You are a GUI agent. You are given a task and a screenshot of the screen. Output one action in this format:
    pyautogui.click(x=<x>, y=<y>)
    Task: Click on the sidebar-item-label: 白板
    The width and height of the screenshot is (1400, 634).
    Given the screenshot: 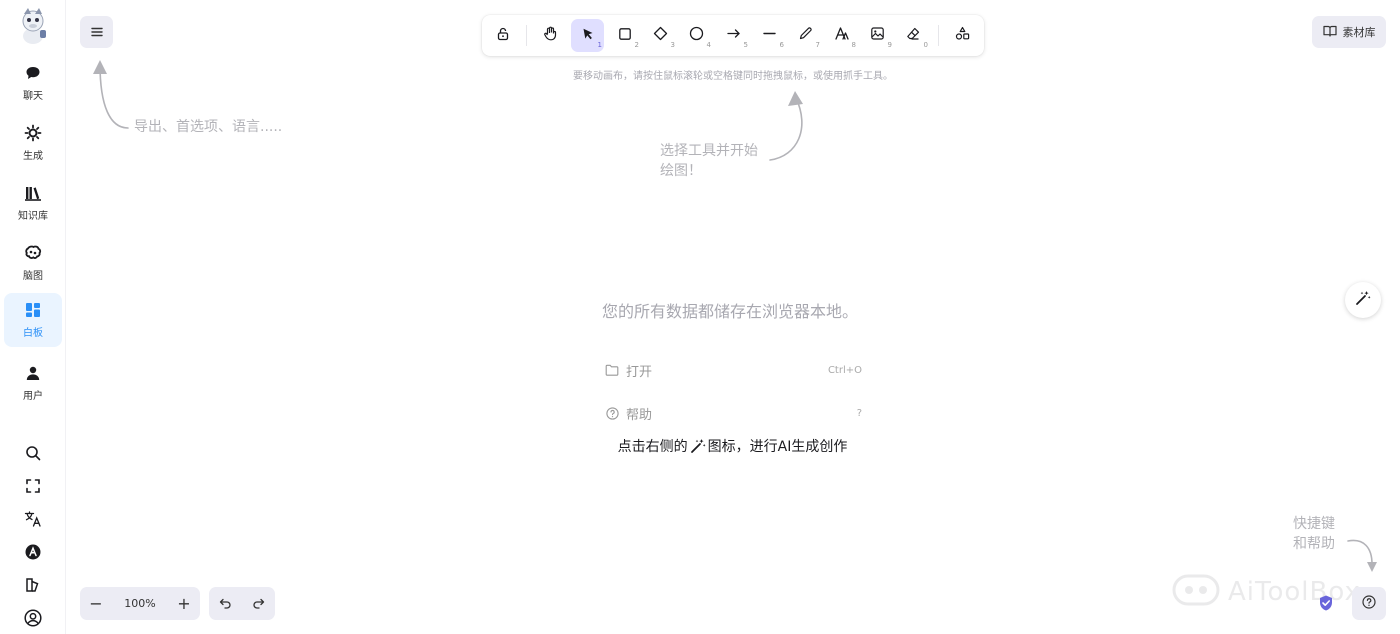 What is the action you would take?
    pyautogui.click(x=33, y=333)
    